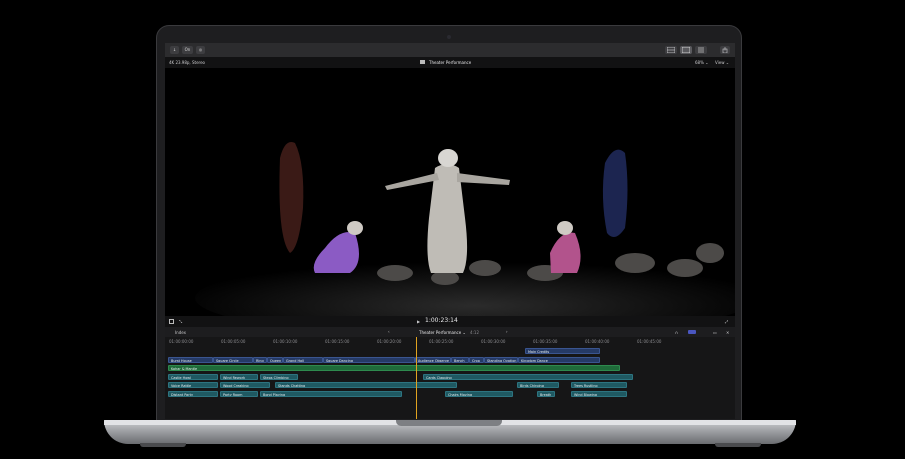 The image size is (905, 459). Describe the element at coordinates (416, 378) in the screenshot. I see `playhead` at that location.